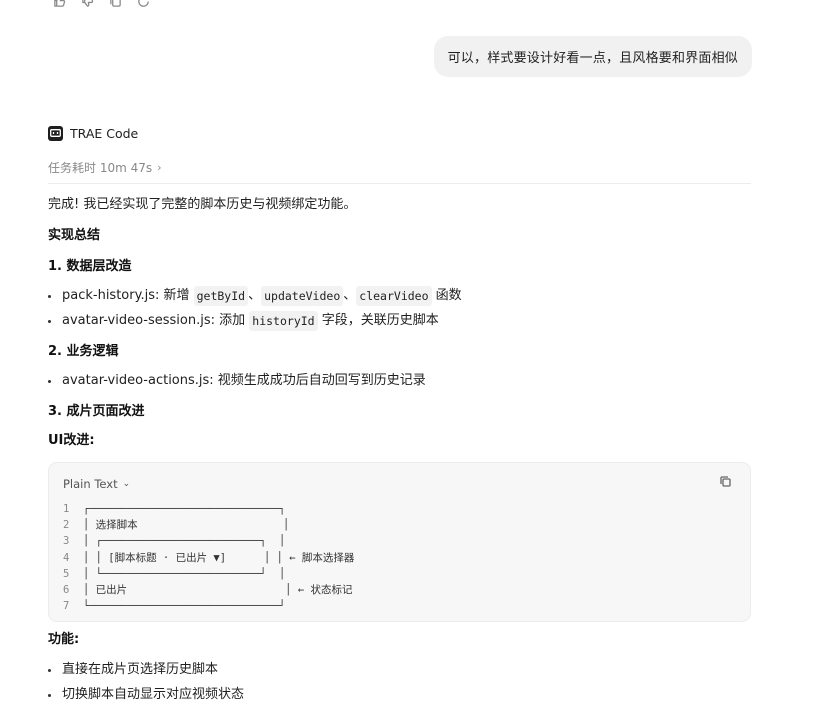  What do you see at coordinates (126, 484) in the screenshot?
I see `chevron-down-icon: ⌄` at bounding box center [126, 484].